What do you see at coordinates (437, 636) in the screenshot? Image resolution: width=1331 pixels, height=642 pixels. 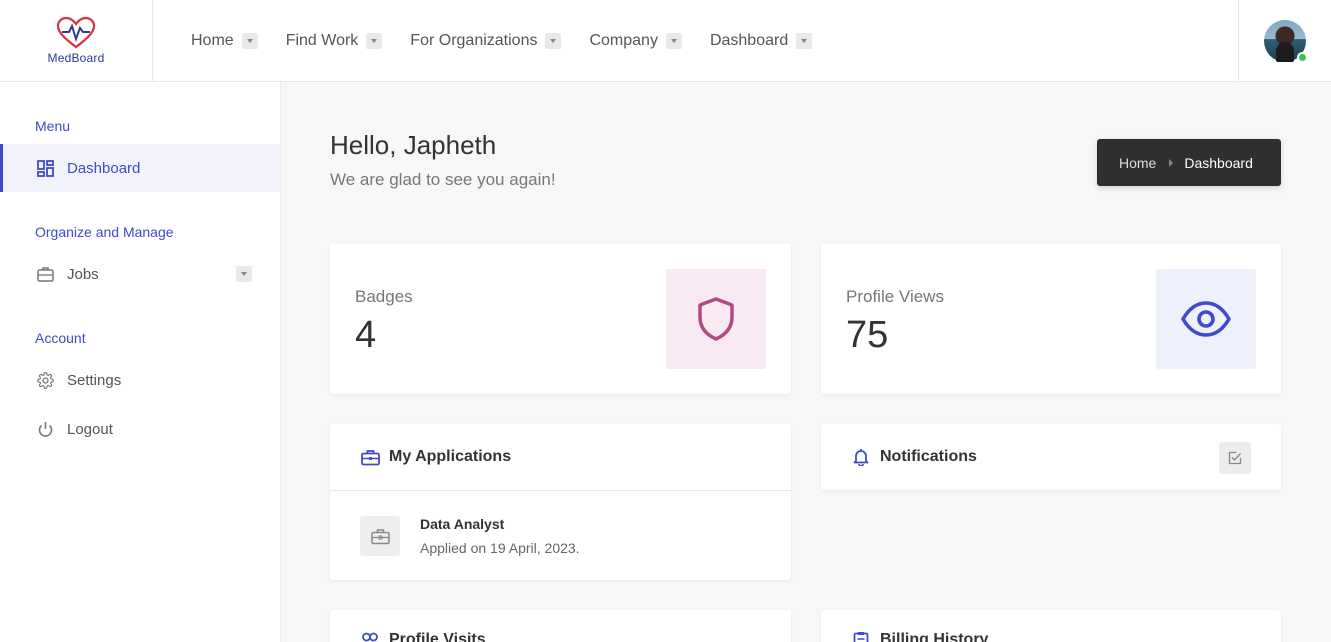 I see `profile-visits-title: Profile Visits` at bounding box center [437, 636].